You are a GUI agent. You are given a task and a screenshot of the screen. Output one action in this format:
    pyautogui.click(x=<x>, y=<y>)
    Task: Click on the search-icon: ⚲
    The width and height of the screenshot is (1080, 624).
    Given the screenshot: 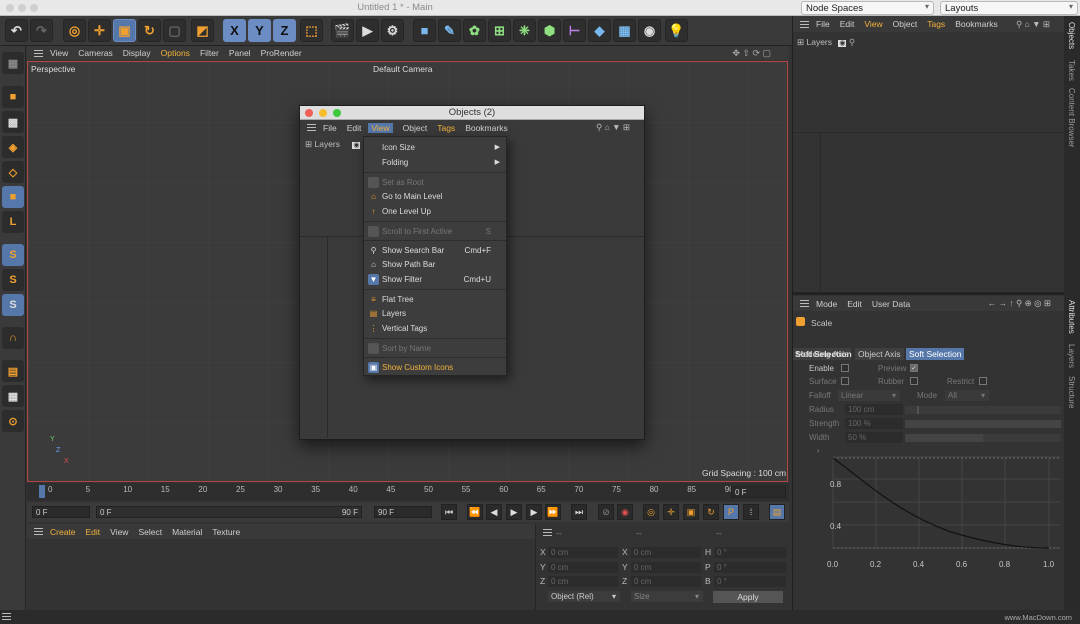 What is the action you would take?
    pyautogui.click(x=852, y=42)
    